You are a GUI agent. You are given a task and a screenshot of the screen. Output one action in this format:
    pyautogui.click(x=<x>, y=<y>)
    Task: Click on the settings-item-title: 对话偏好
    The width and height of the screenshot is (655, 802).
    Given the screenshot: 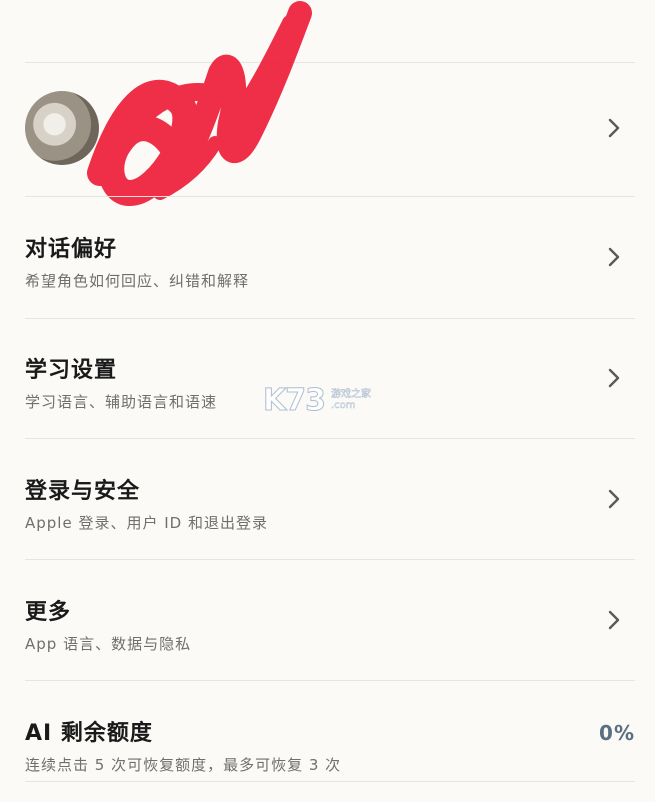 What is the action you would take?
    pyautogui.click(x=71, y=249)
    